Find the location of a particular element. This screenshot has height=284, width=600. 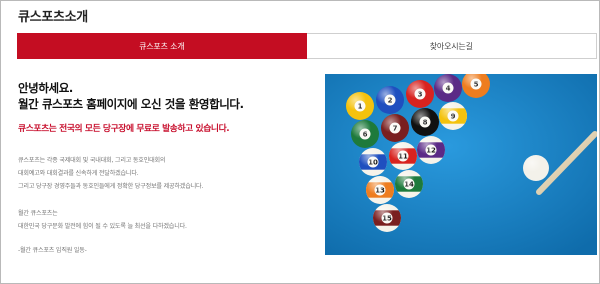

description-line: 큐스포츠는 각종 국제대회 및 국내대회, 그리고 동호인대회의 is located at coordinates (92, 160).